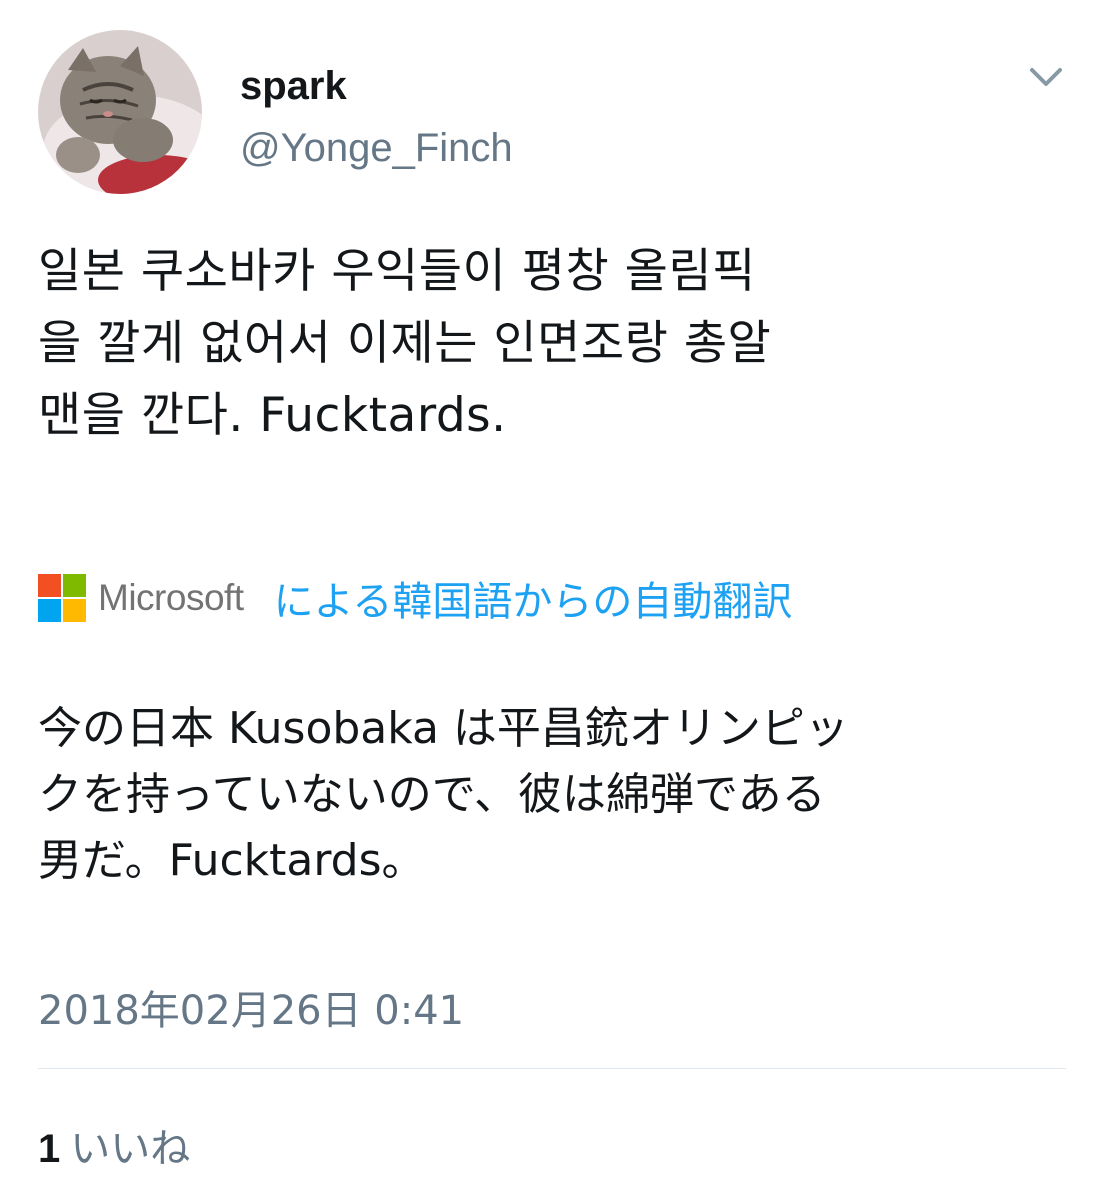  Describe the element at coordinates (130, 1149) in the screenshot. I see `likes-label: いいね` at that location.